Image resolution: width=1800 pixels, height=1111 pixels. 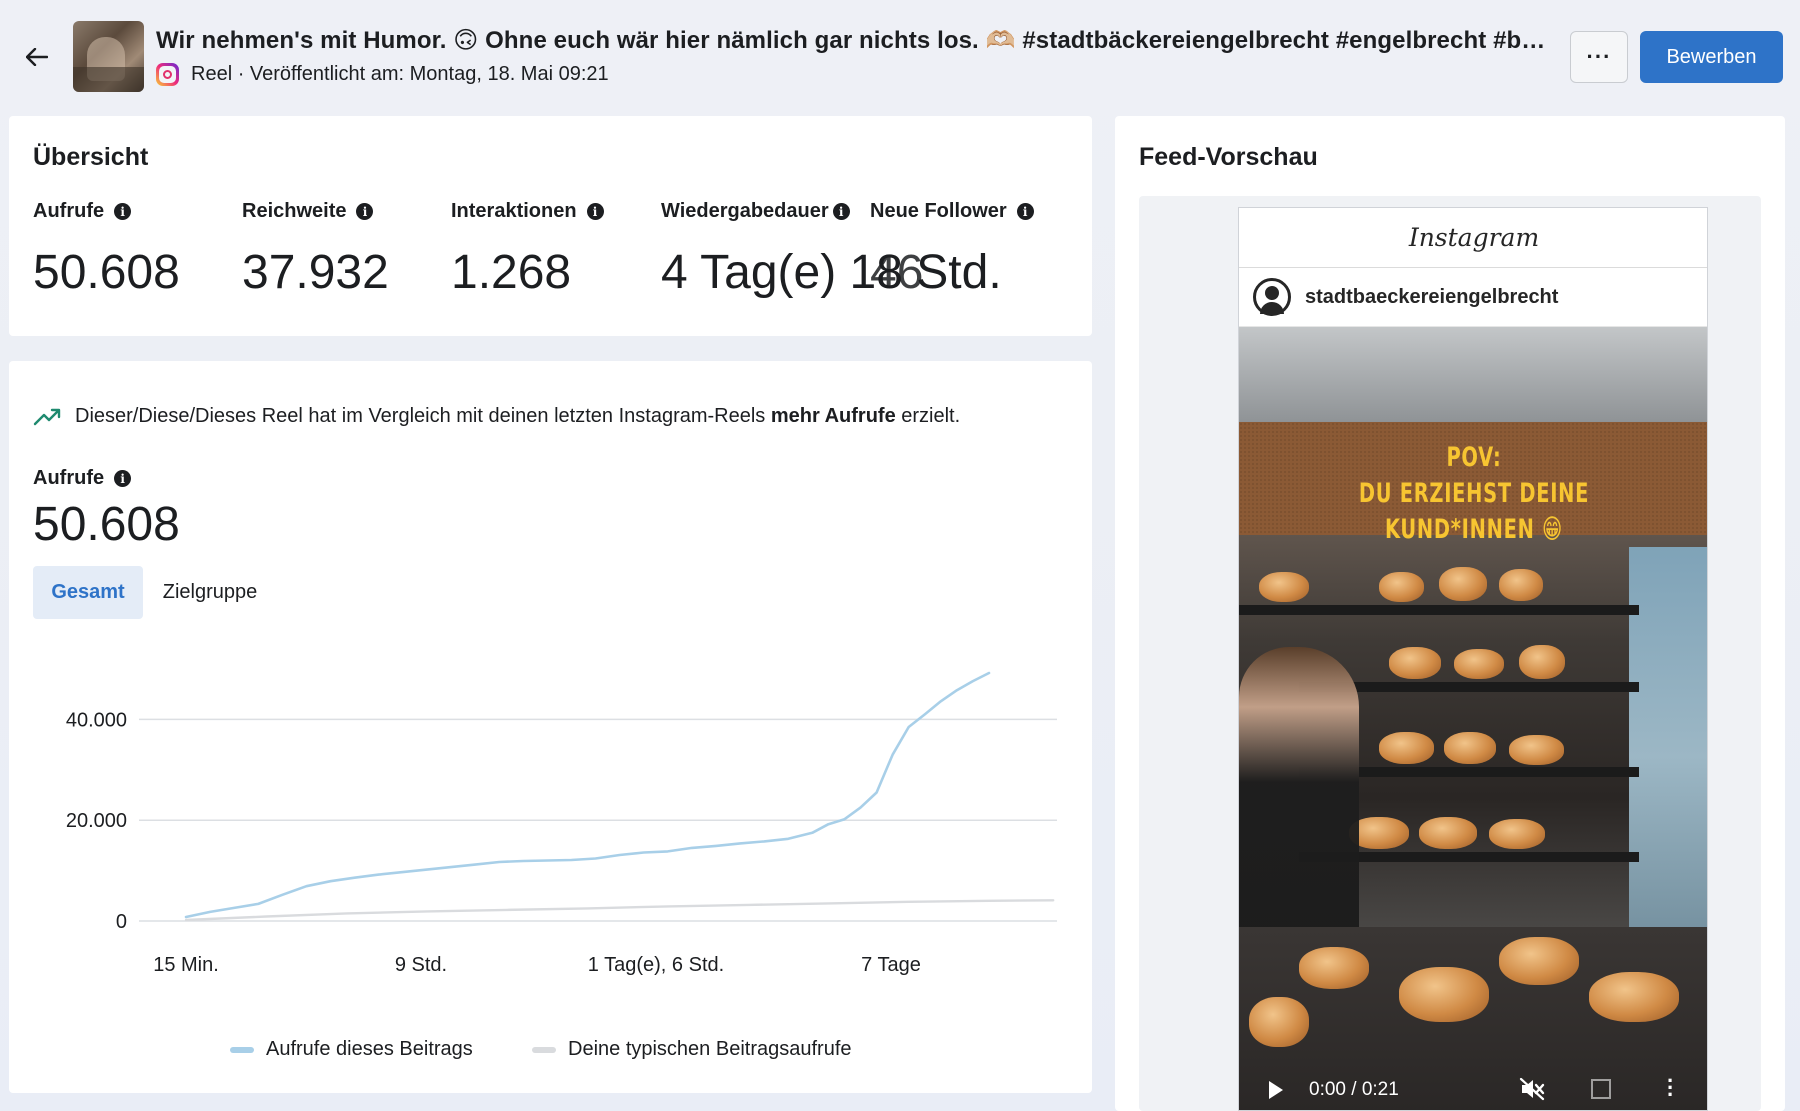 What do you see at coordinates (369, 1049) in the screenshot?
I see `legend-label: Aufrufe dieses Beitrags` at bounding box center [369, 1049].